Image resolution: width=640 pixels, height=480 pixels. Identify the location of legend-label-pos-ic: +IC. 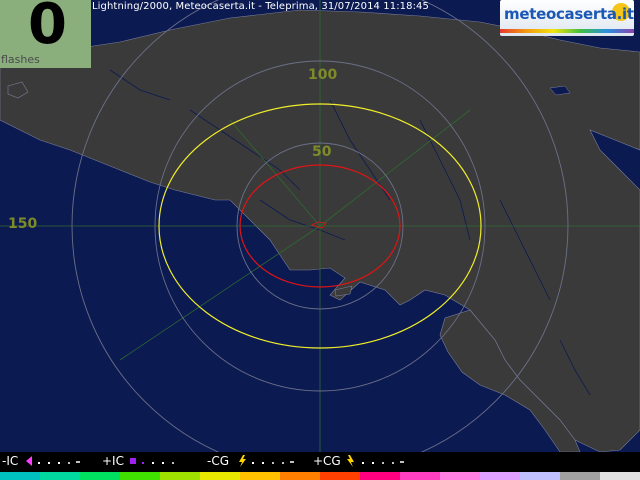
(113, 461).